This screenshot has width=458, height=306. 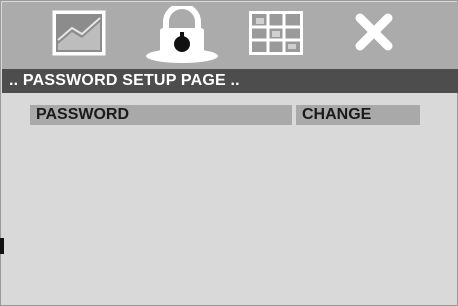 What do you see at coordinates (79, 33) in the screenshot?
I see `picture-icon` at bounding box center [79, 33].